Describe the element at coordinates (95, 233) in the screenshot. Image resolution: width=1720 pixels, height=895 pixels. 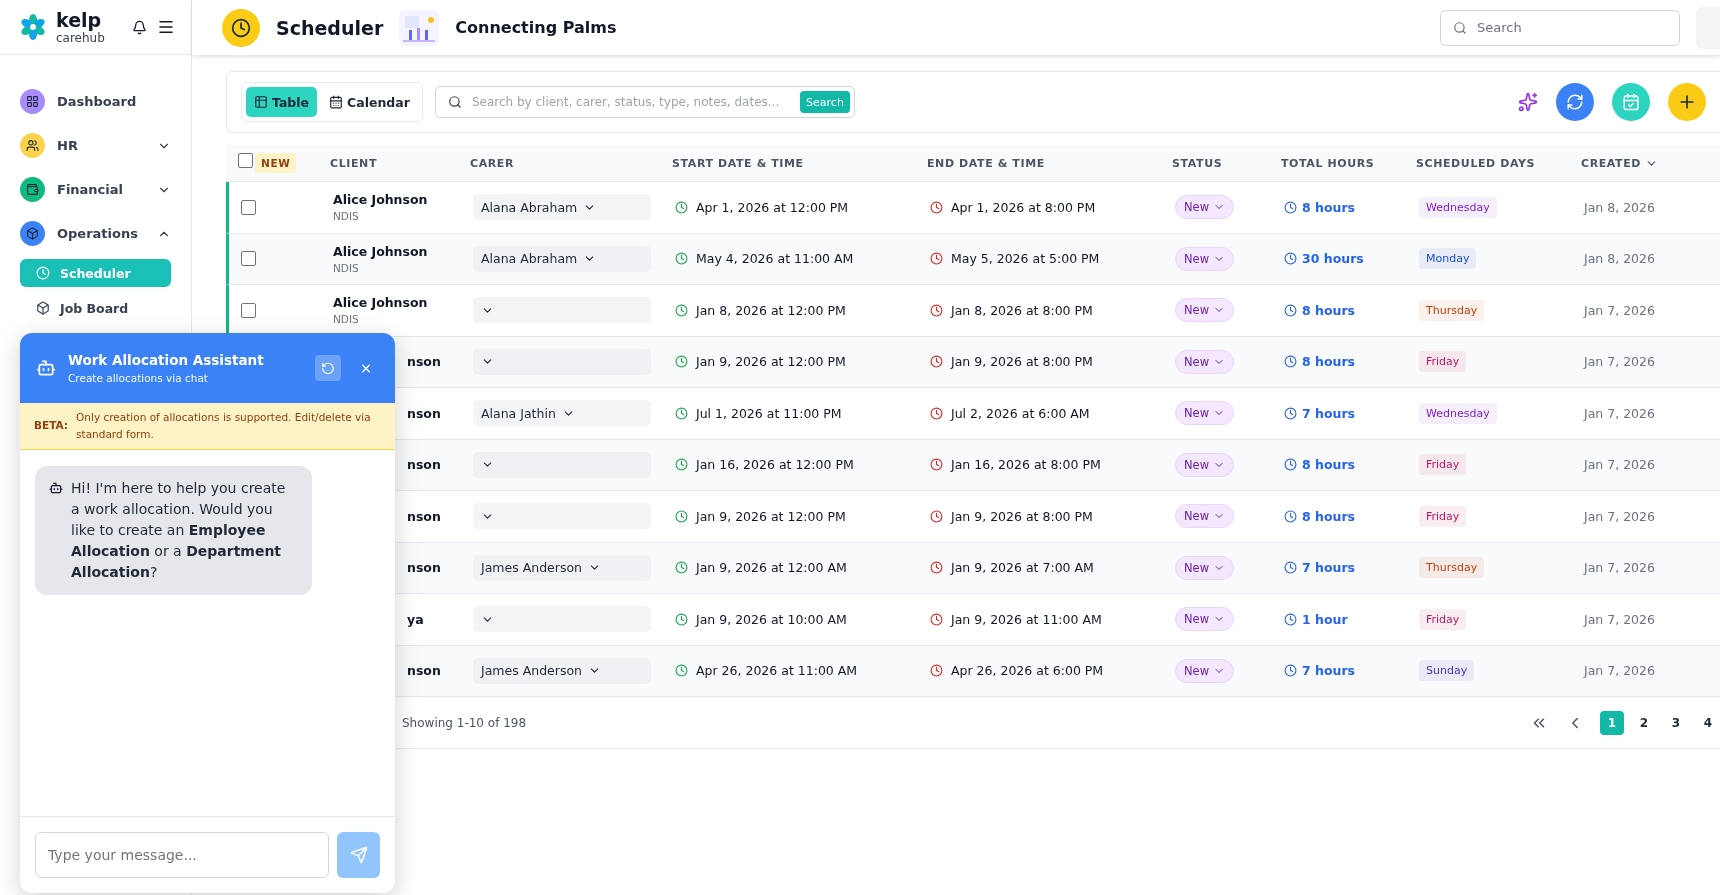
I see `sidebar-item: Operations` at that location.